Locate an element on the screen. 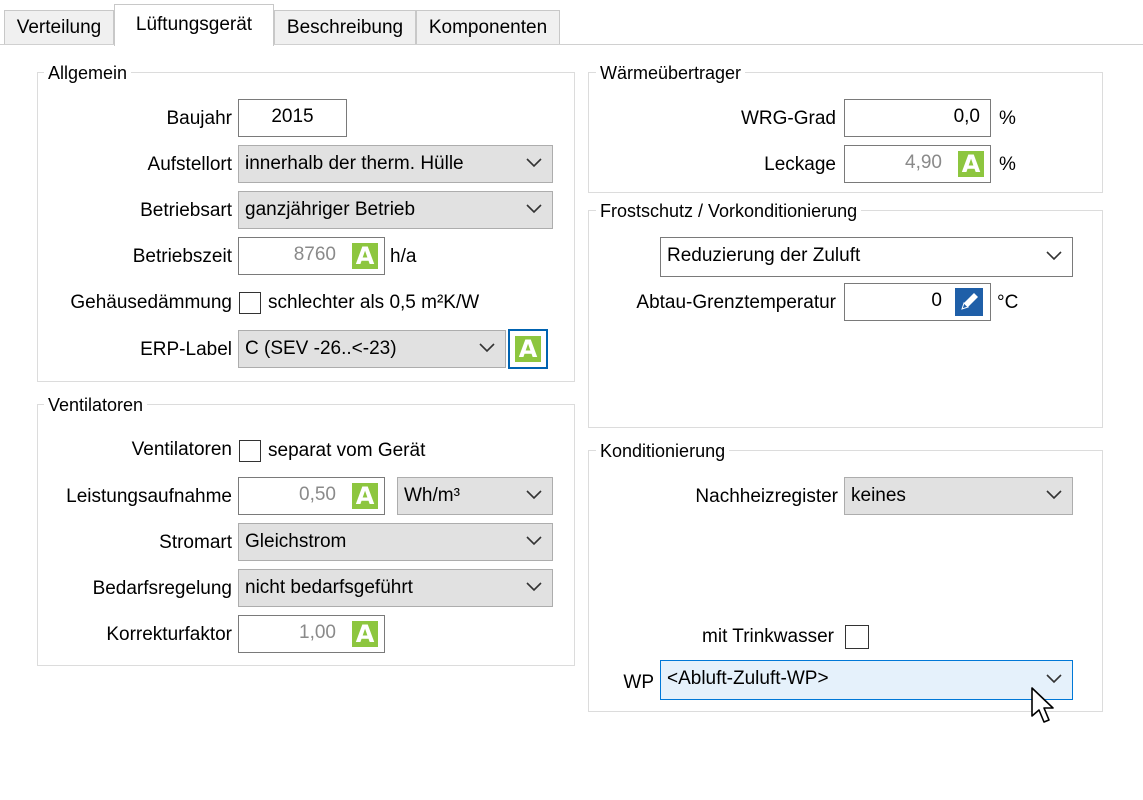 The height and width of the screenshot is (800, 1143). tab-verteilung: Verteilung is located at coordinates (59, 27).